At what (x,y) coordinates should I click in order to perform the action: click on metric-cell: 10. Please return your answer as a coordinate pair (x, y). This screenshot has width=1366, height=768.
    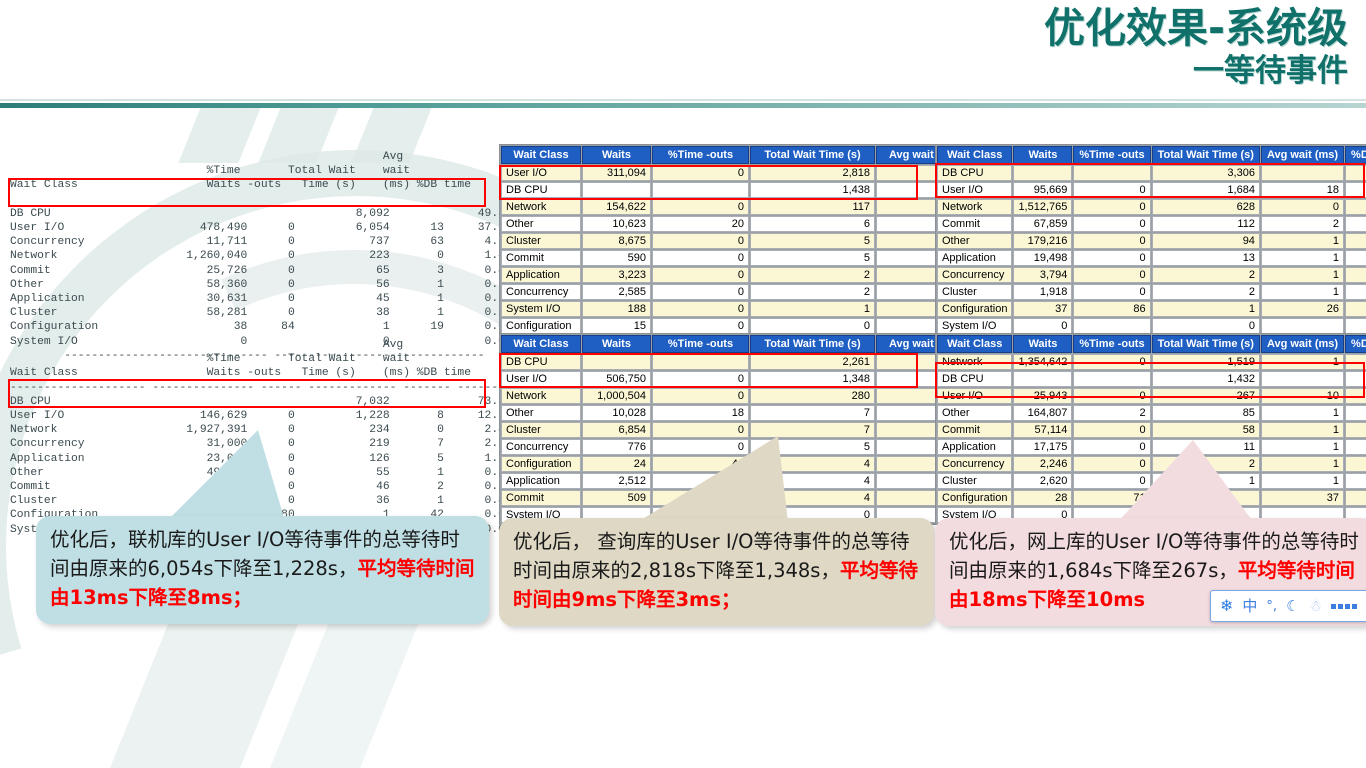
    Looking at the image, I should click on (1302, 396).